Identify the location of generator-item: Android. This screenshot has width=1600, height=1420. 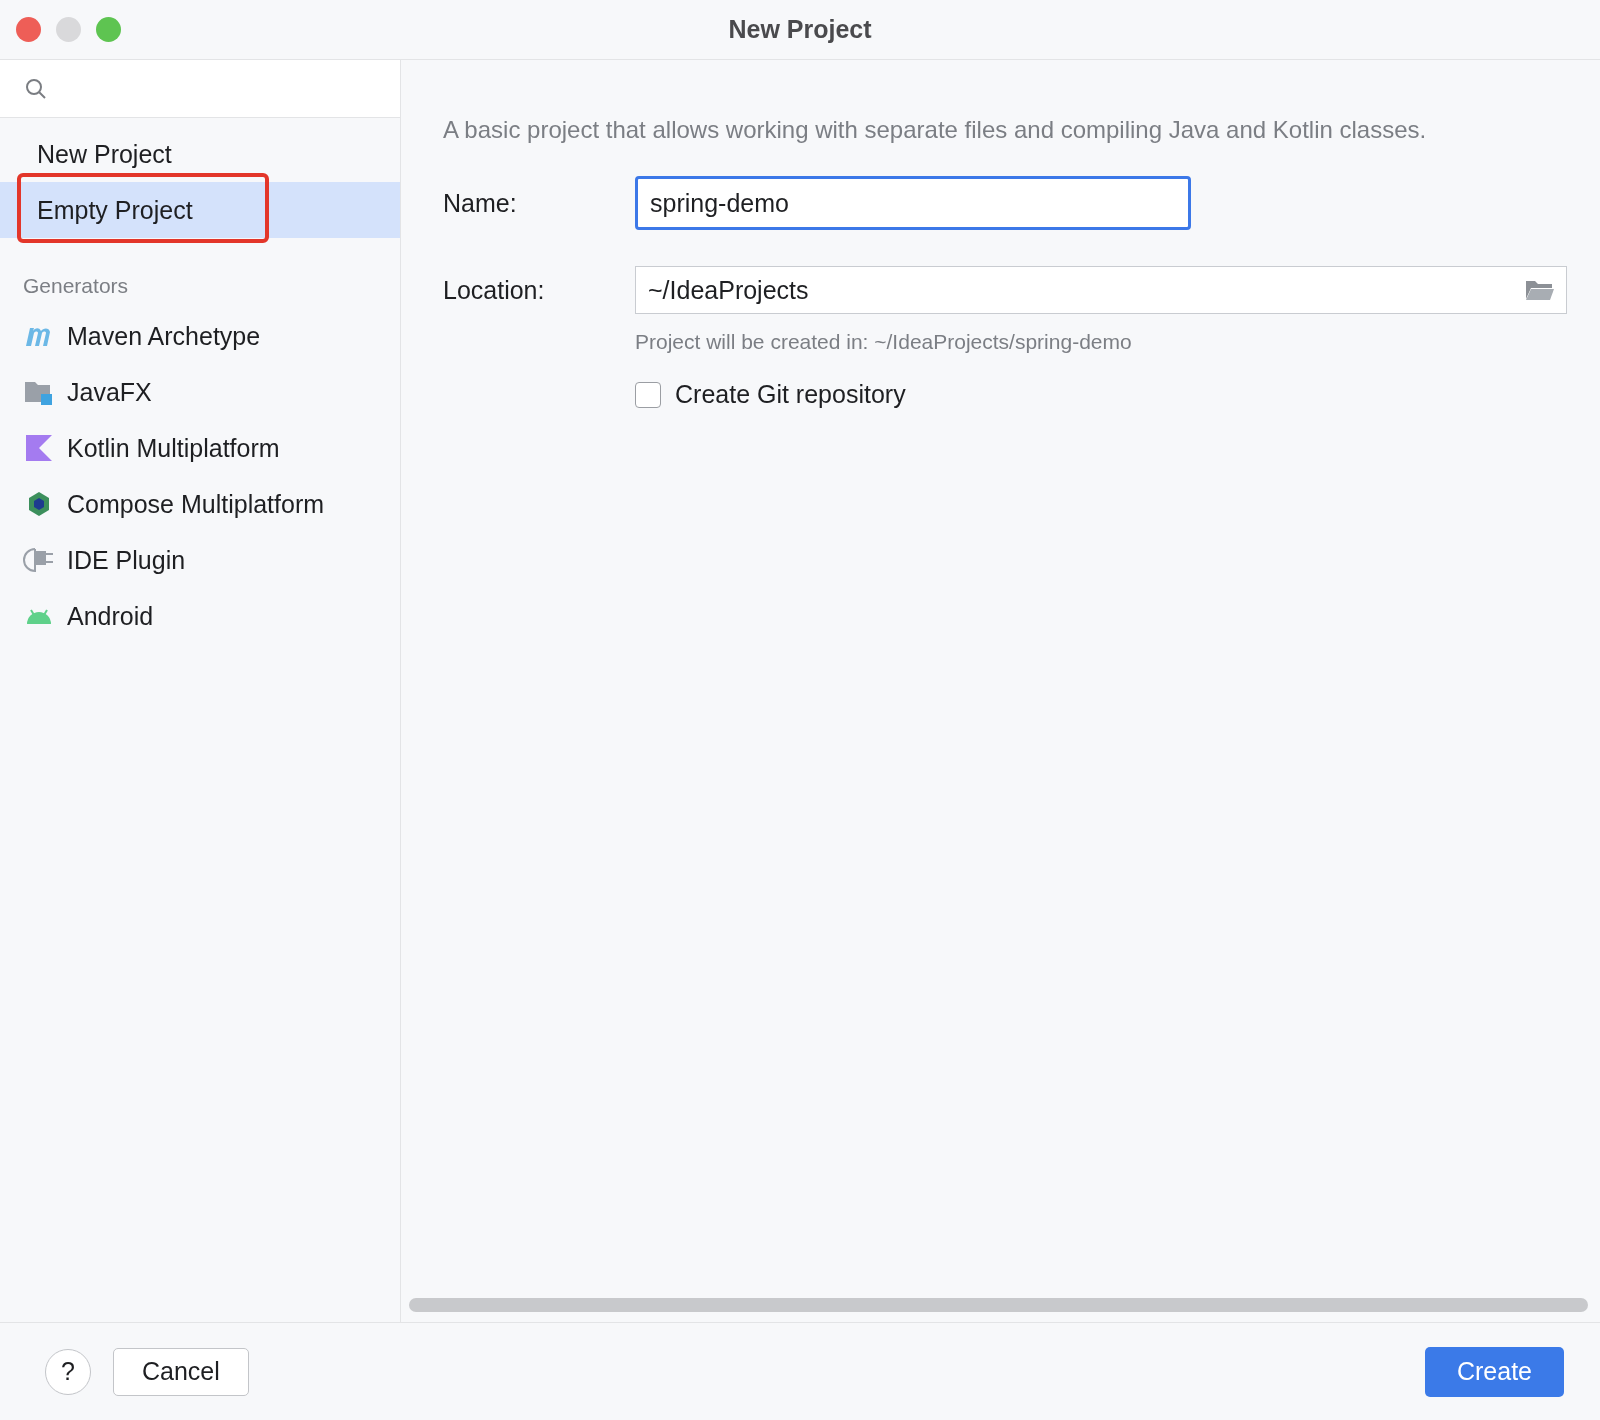
(200, 616).